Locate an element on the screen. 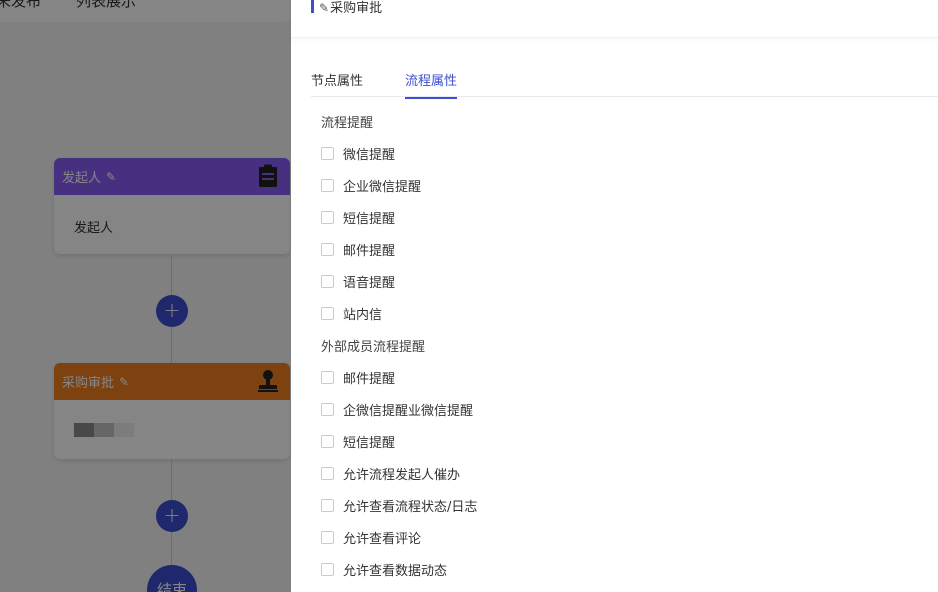 The height and width of the screenshot is (592, 938). option-row: 允许查看流程状态/日志 is located at coordinates (399, 505).